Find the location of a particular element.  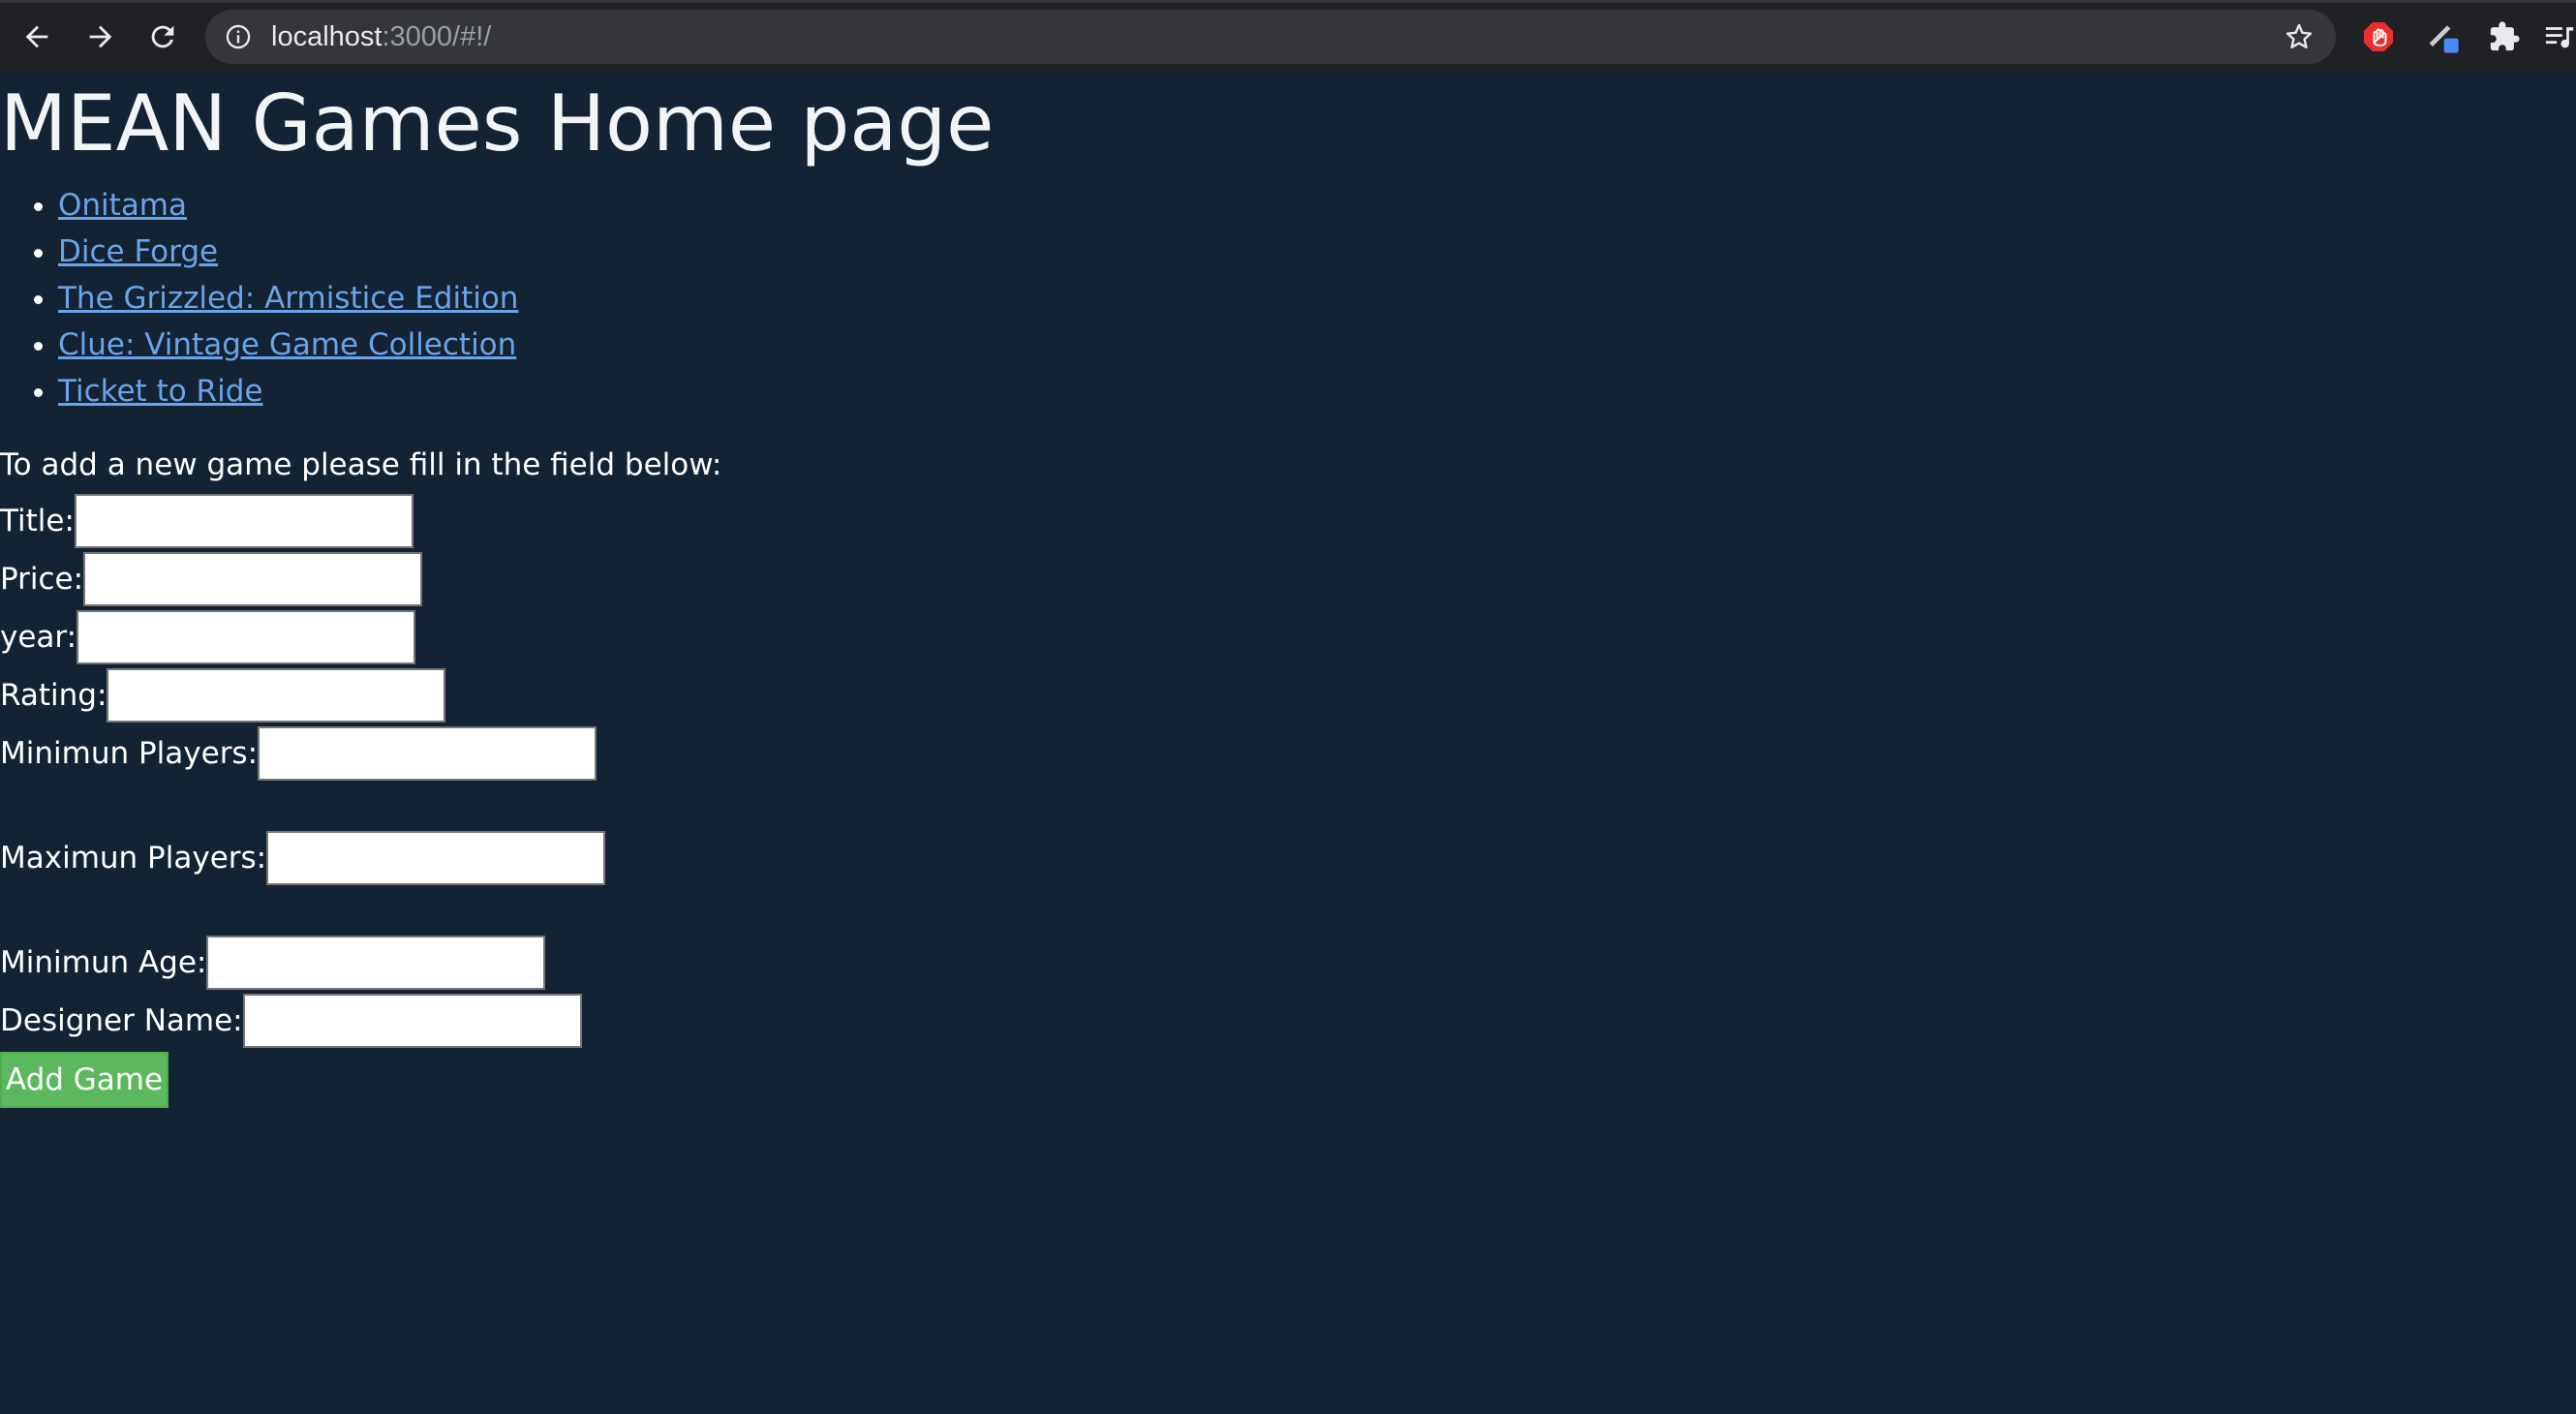

url-text: localhost:3000/#!/ is located at coordinates (381, 36).